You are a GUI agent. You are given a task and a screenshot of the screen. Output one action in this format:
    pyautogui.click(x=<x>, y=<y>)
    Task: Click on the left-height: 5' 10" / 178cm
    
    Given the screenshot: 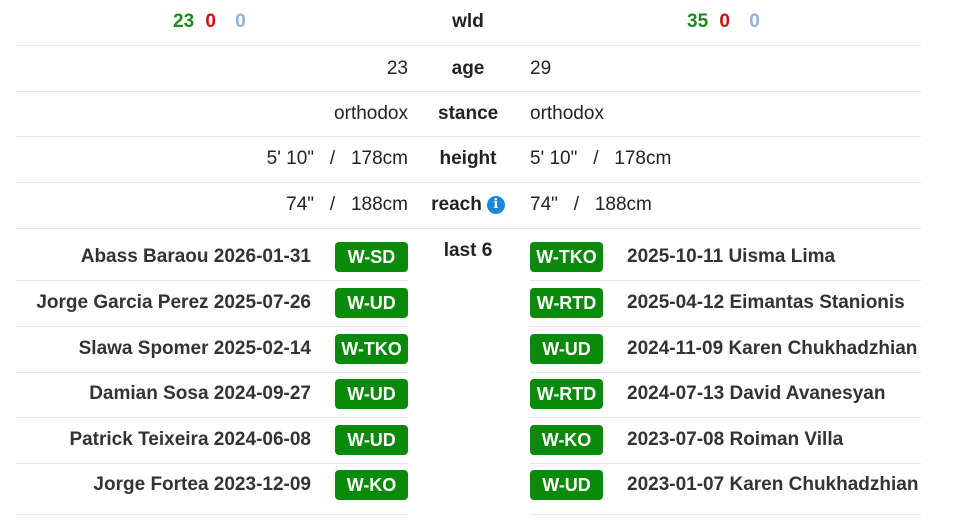 What is the action you would take?
    pyautogui.click(x=337, y=158)
    